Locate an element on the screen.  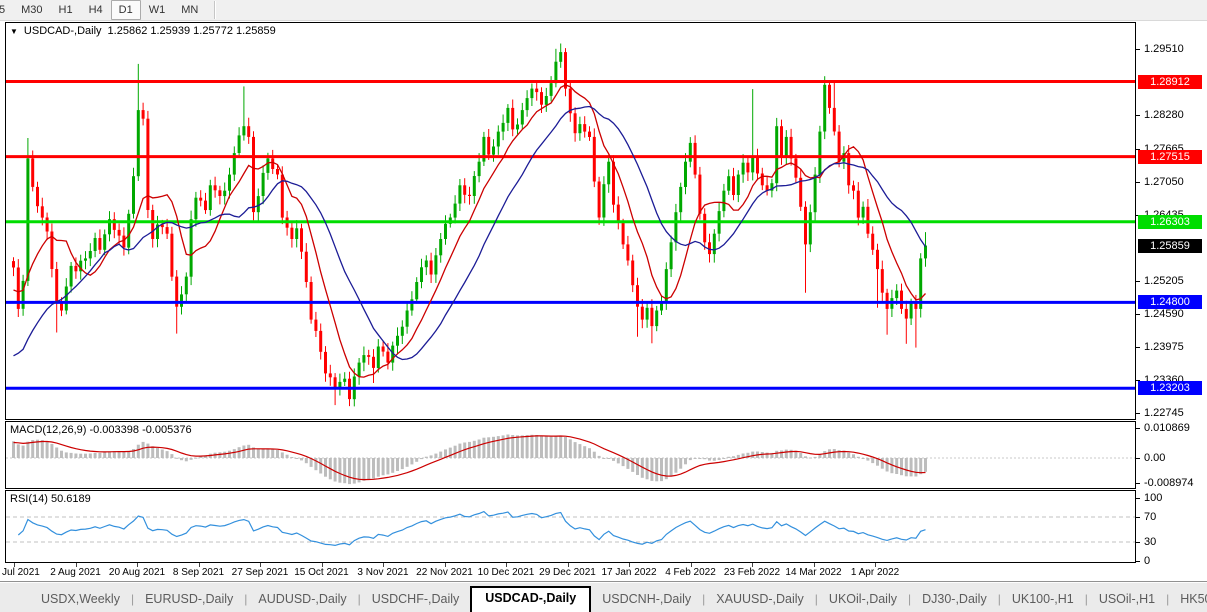
timeframe-button-h4: H4 is located at coordinates (96, 10).